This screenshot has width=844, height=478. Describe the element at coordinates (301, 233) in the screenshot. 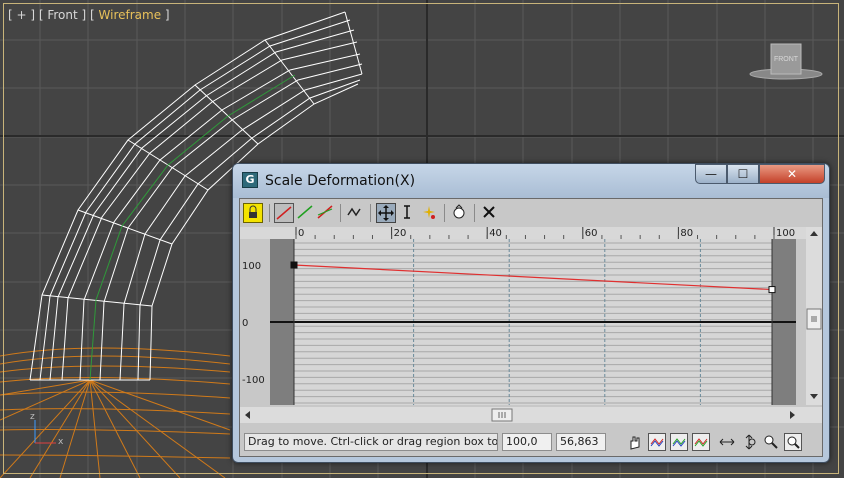

I see `x-tick-label: 0` at that location.